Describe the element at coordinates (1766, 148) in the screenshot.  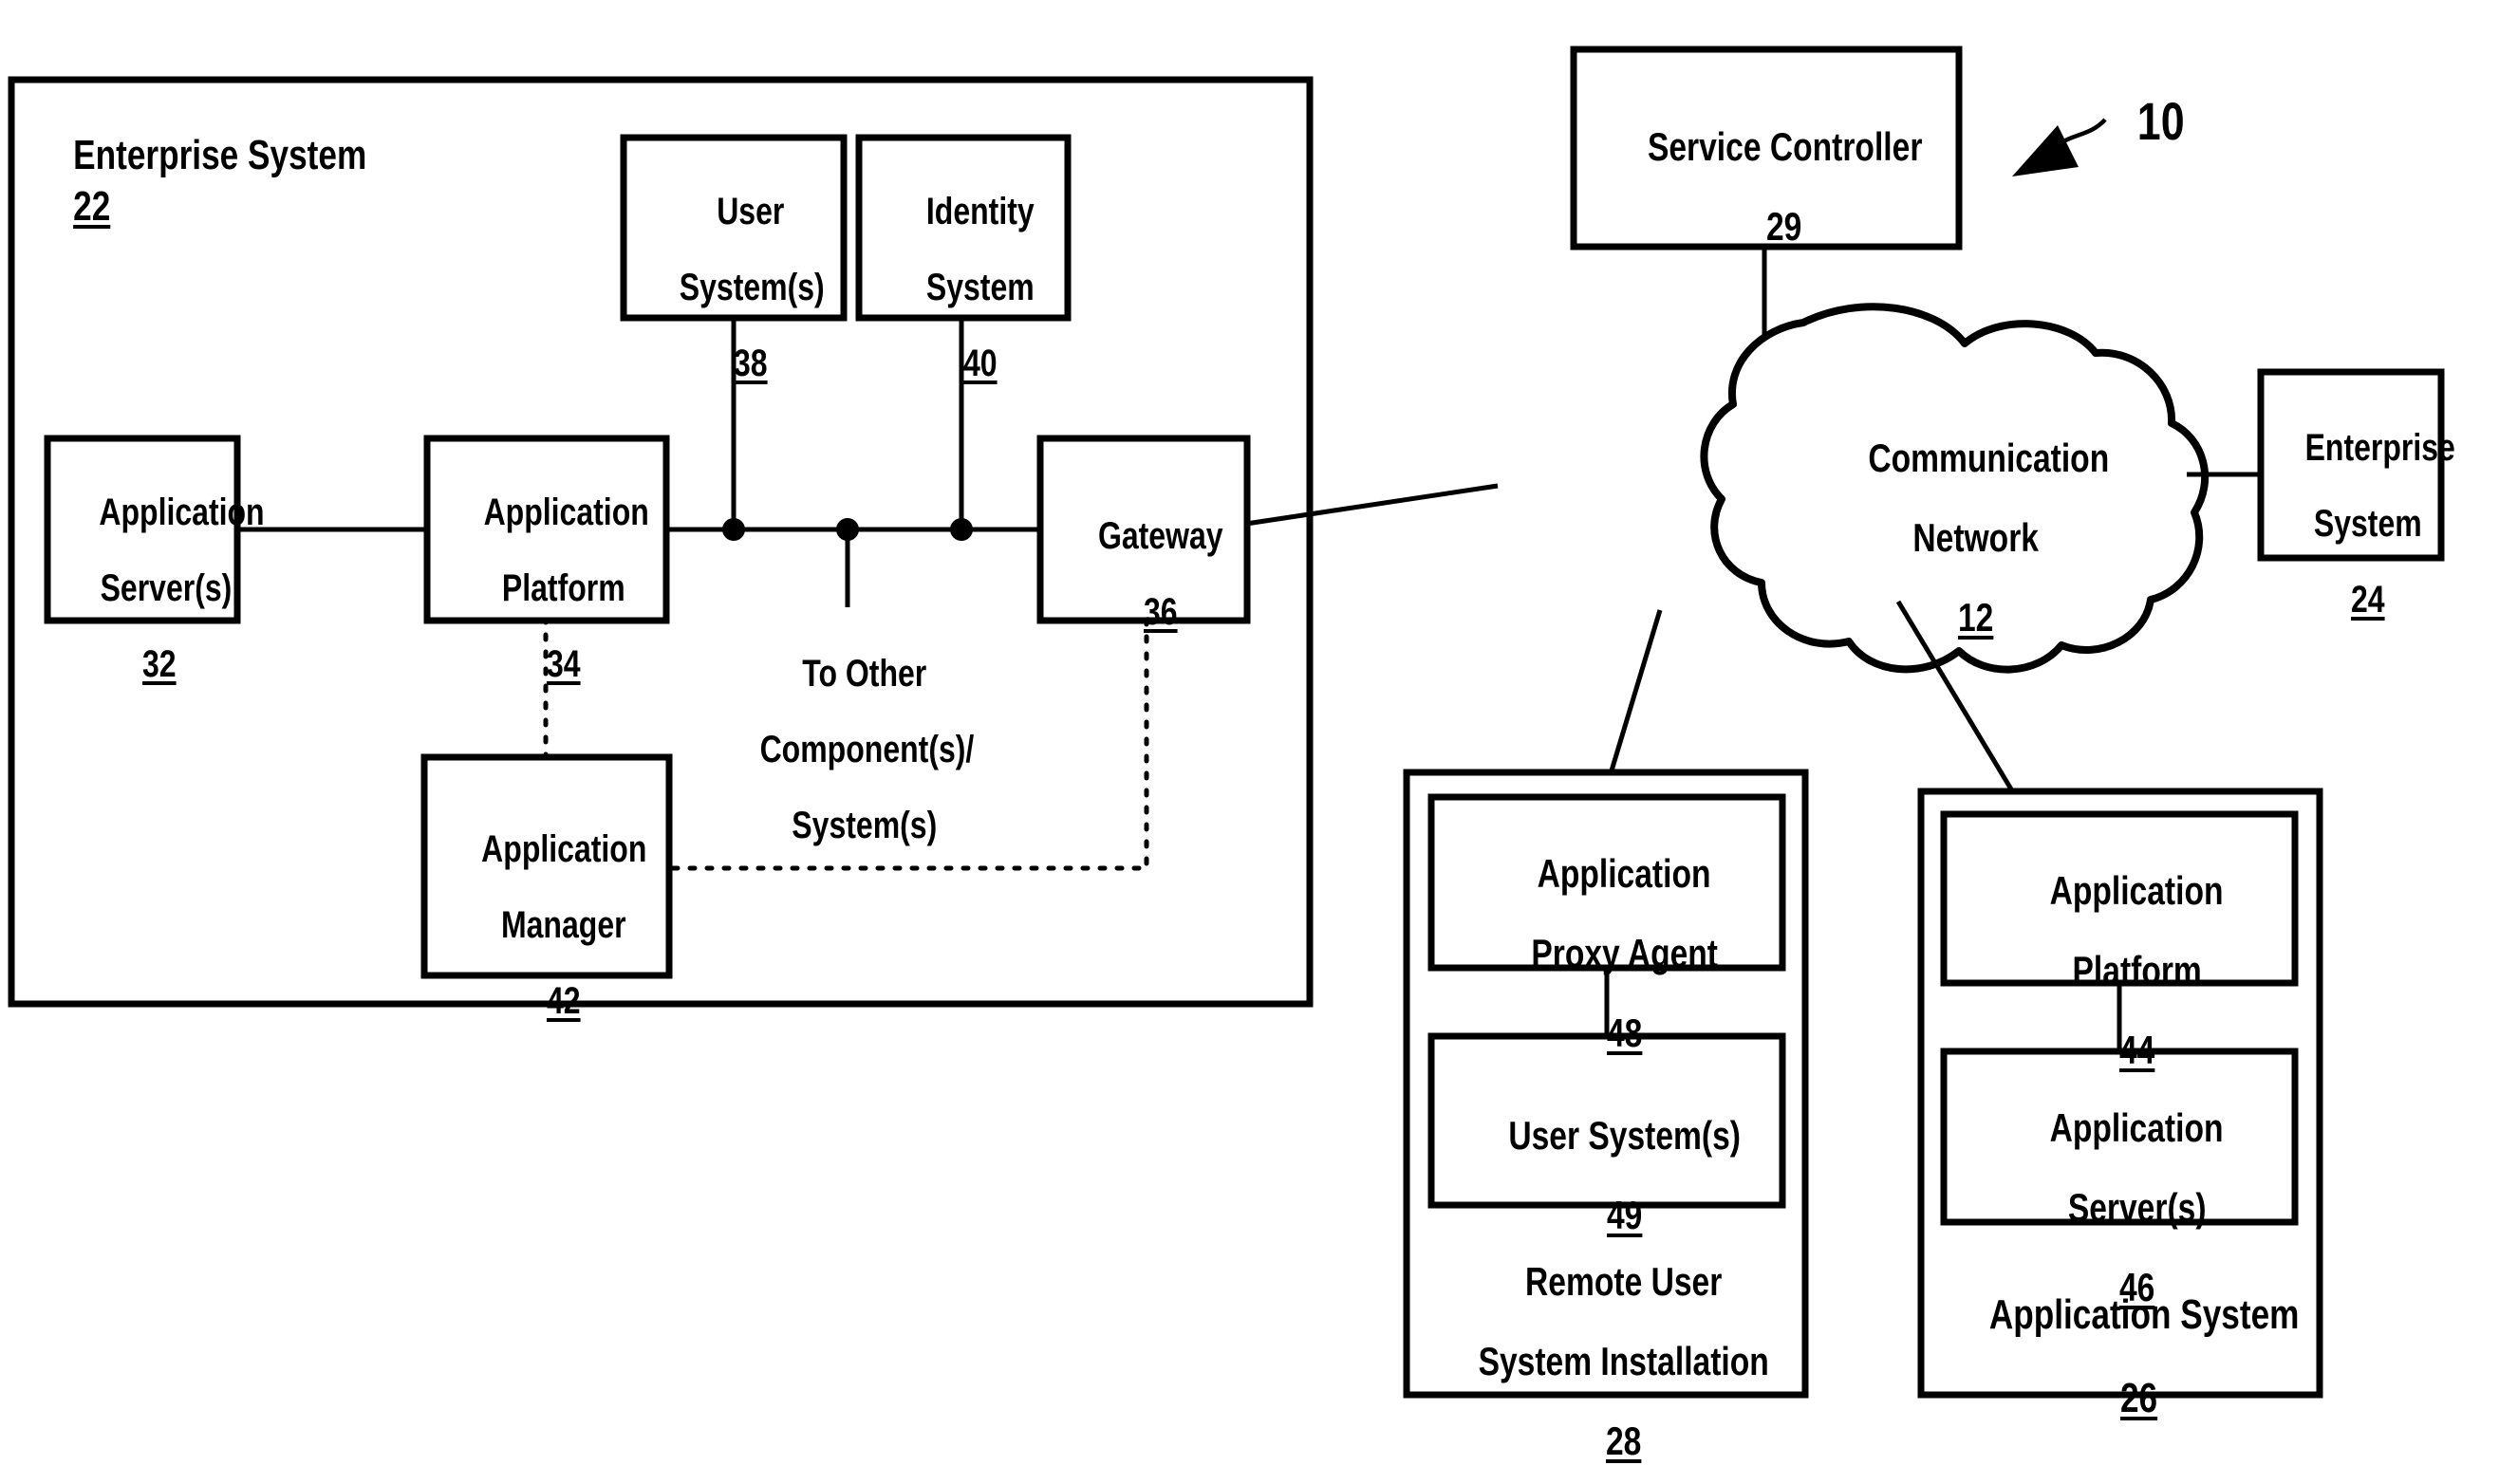
I see `service-controller-29-box` at that location.